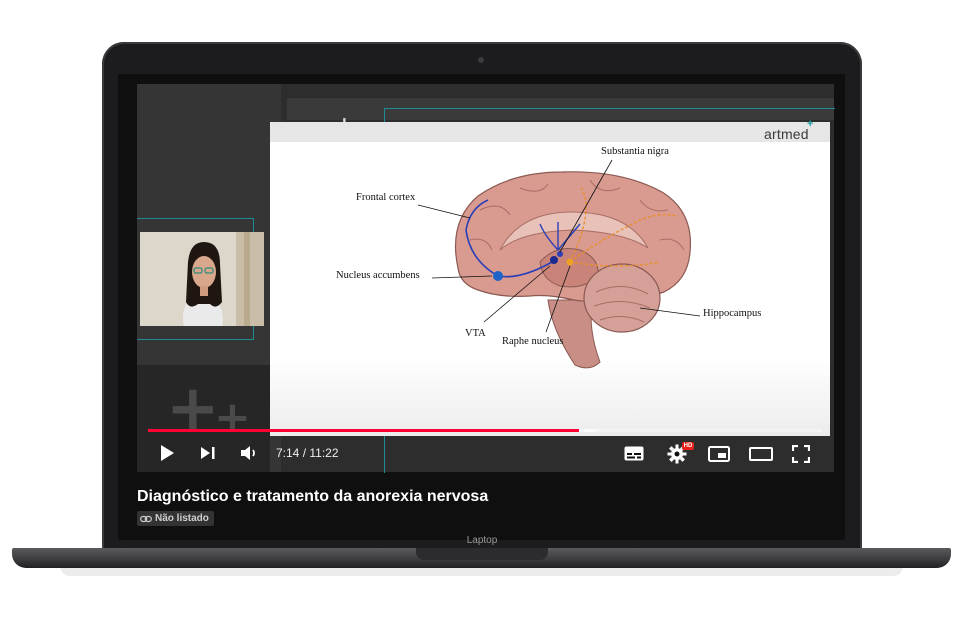 The image size is (963, 621). What do you see at coordinates (363, 430) in the screenshot?
I see `progress-played` at bounding box center [363, 430].